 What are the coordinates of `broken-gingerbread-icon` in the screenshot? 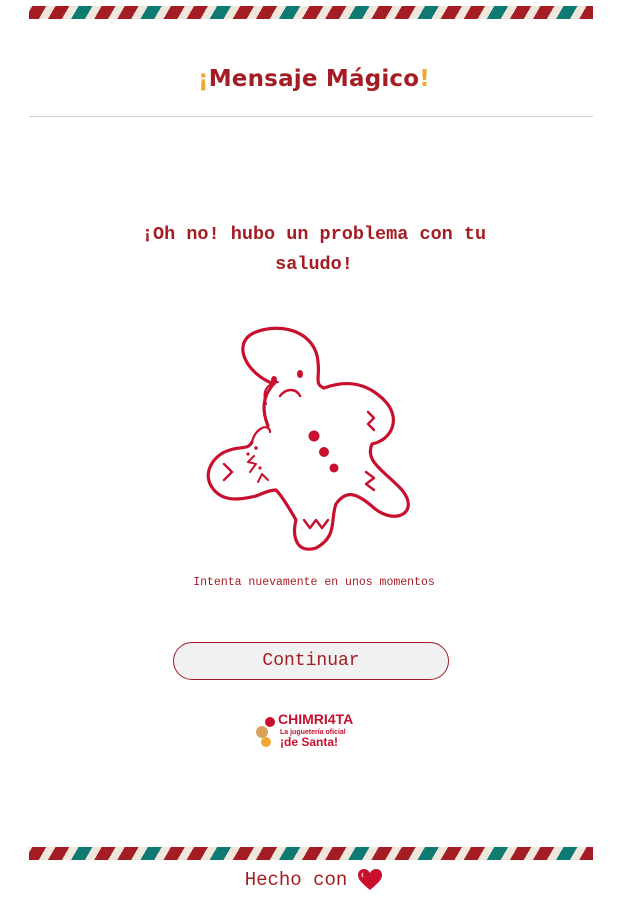 It's located at (308, 438).